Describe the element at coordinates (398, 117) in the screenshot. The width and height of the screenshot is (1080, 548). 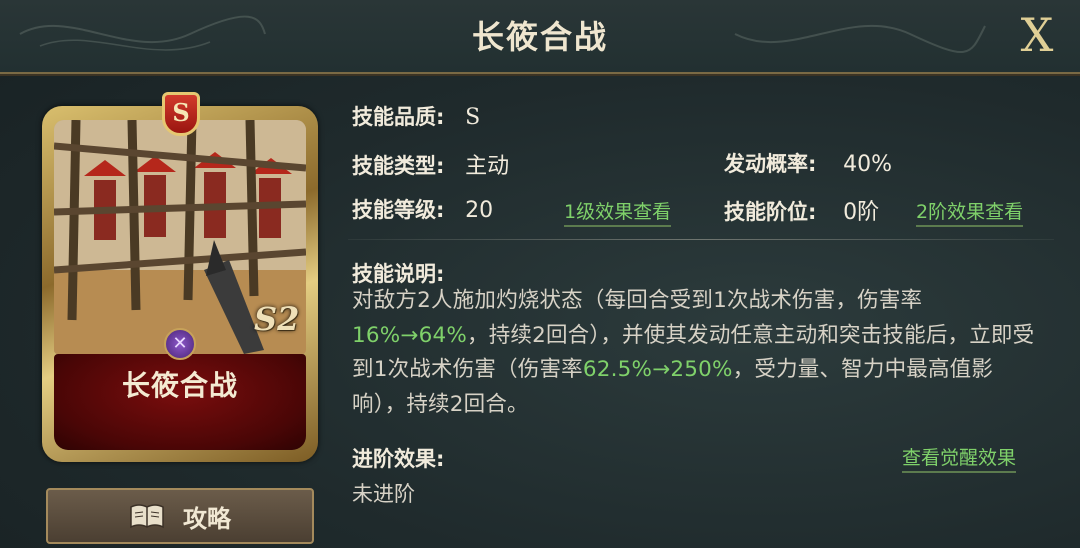
I see `quality-label: 技能品质:` at that location.